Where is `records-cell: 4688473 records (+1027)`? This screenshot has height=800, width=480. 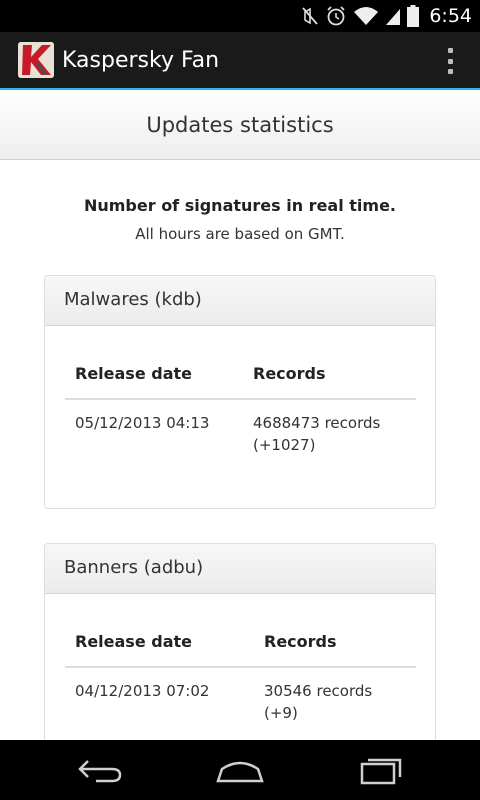
records-cell: 4688473 records (+1027) is located at coordinates (329, 427).